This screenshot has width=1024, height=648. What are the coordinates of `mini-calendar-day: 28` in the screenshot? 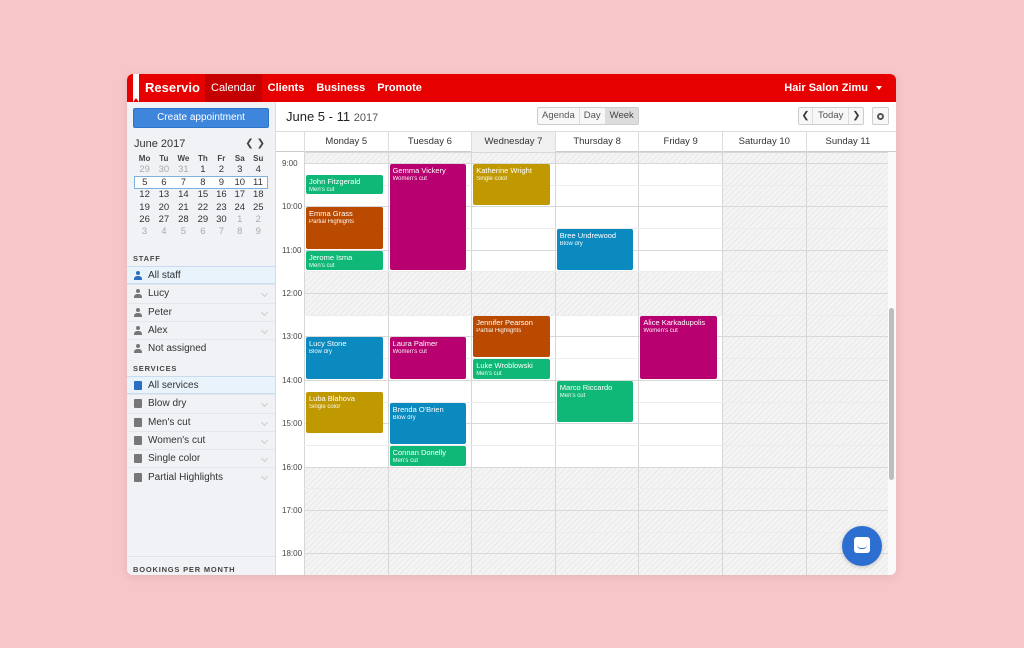 It's located at (183, 219).